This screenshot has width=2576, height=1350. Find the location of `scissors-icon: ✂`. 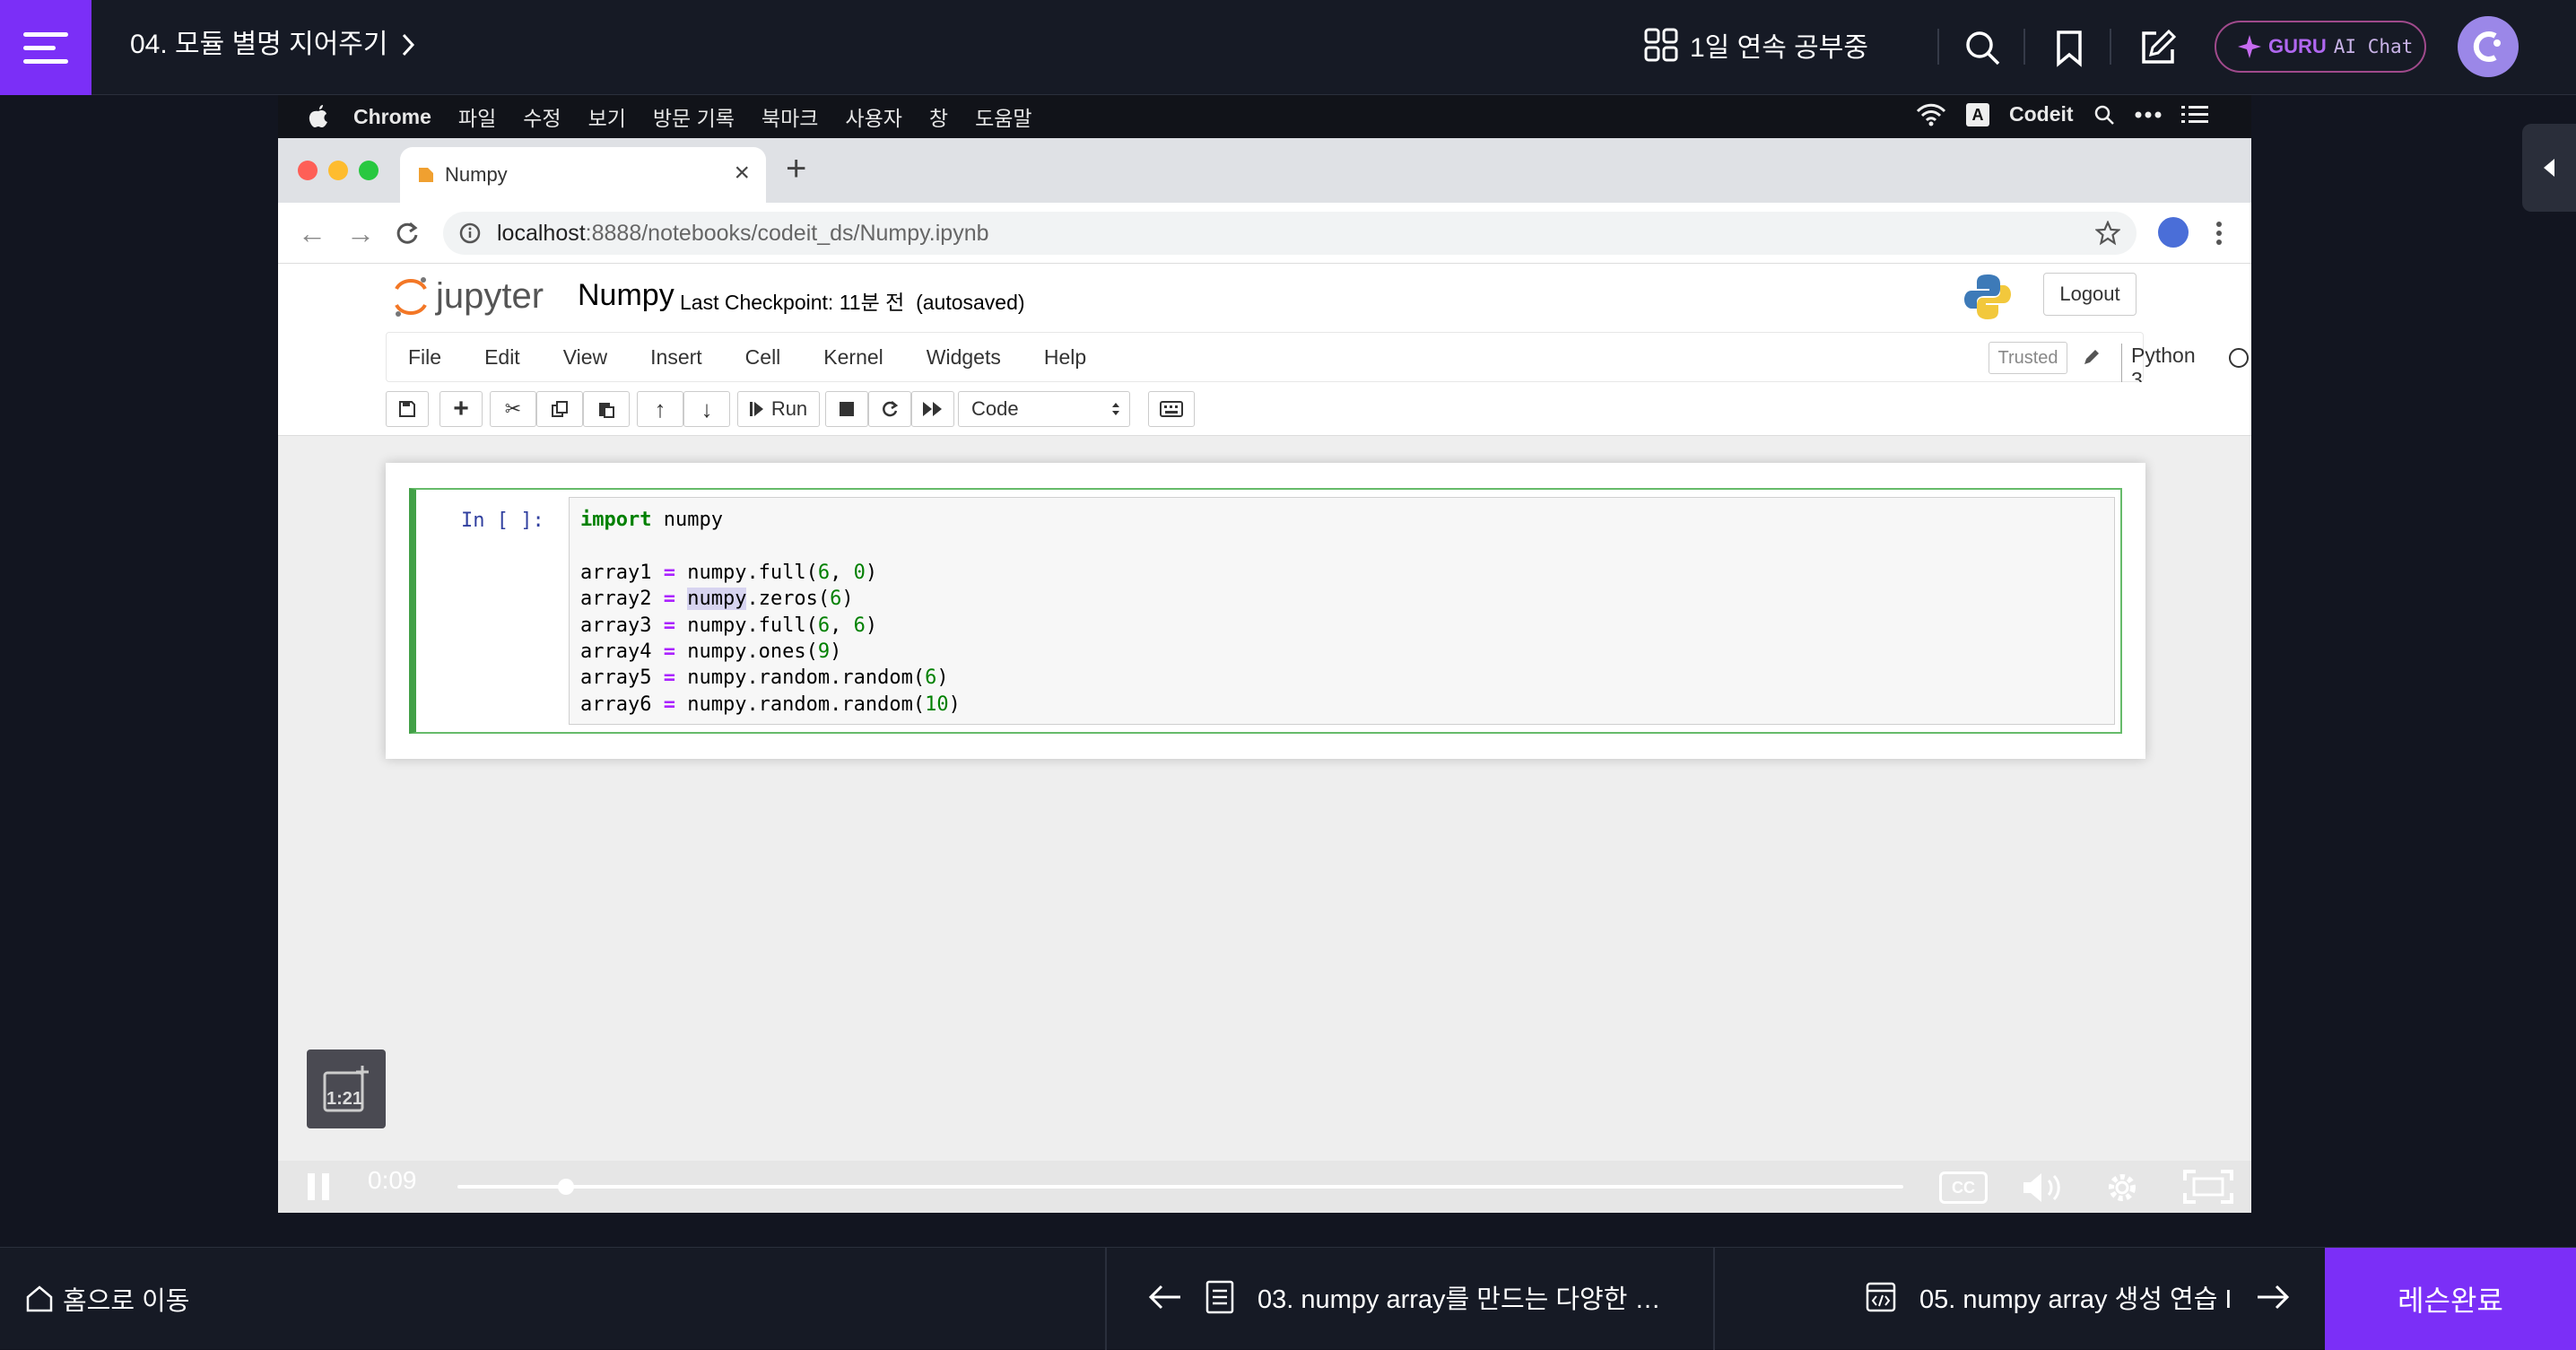

scissors-icon: ✂ is located at coordinates (513, 409).